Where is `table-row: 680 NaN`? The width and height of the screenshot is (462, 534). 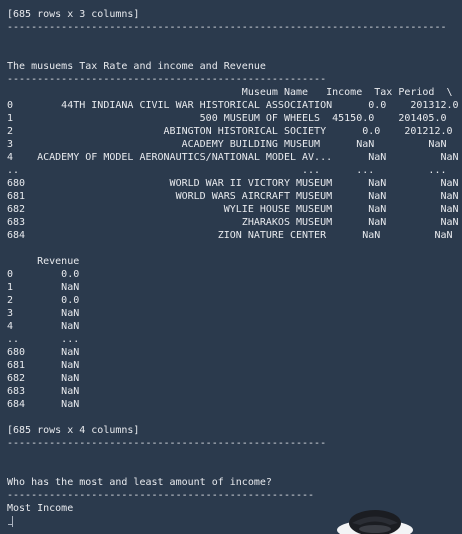 table-row: 680 NaN is located at coordinates (43, 352).